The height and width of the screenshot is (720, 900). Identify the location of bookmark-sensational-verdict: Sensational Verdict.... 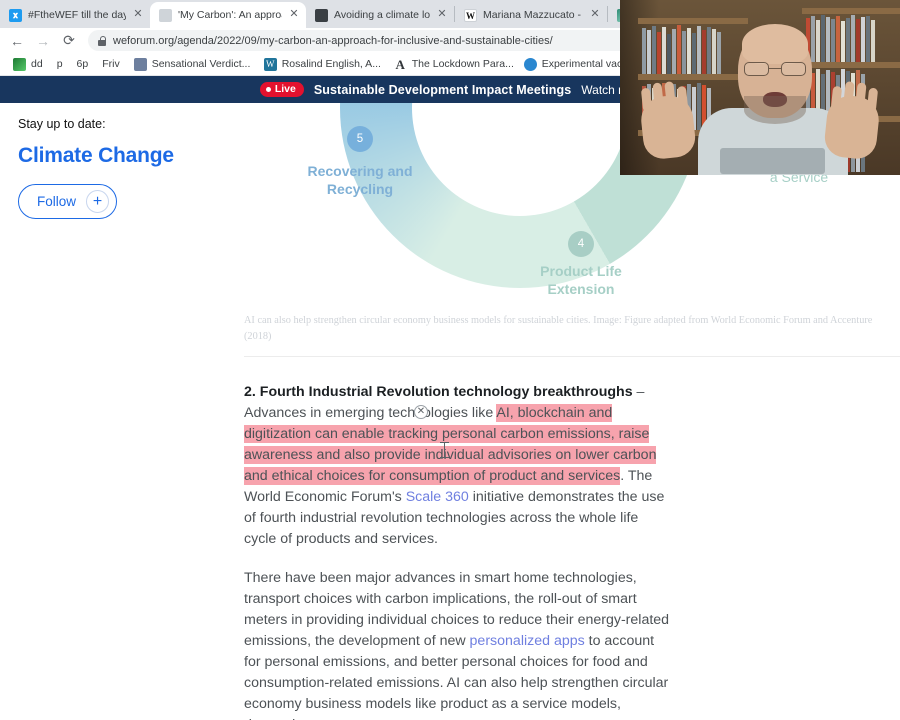
(192, 64).